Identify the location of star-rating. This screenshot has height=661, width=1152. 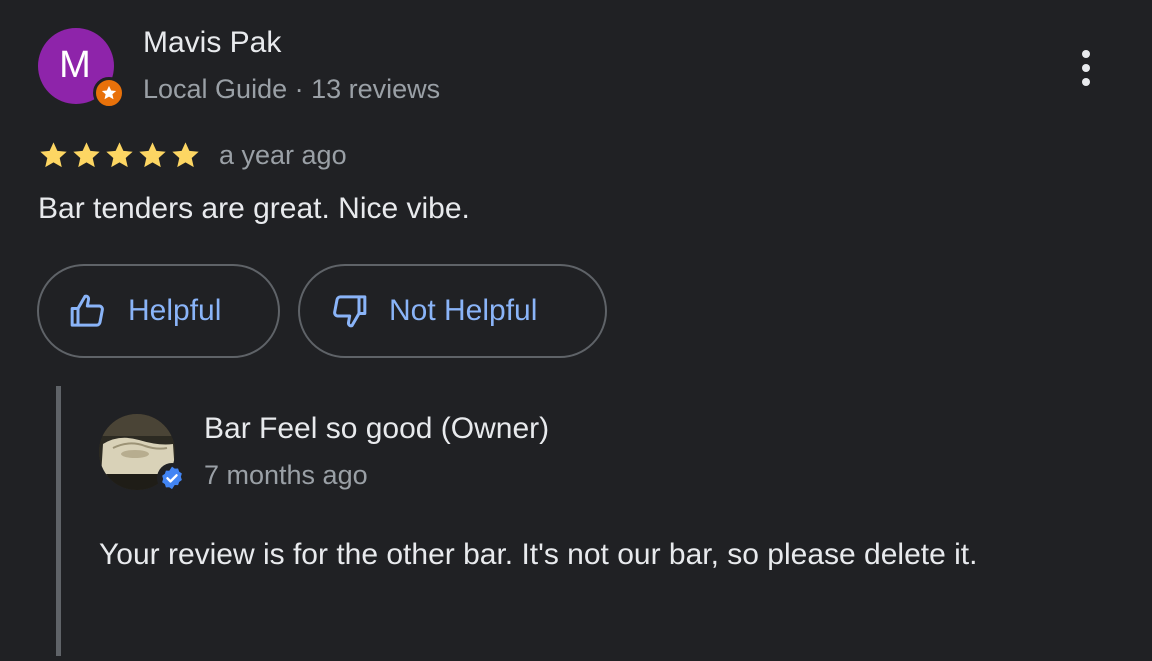
(119, 155).